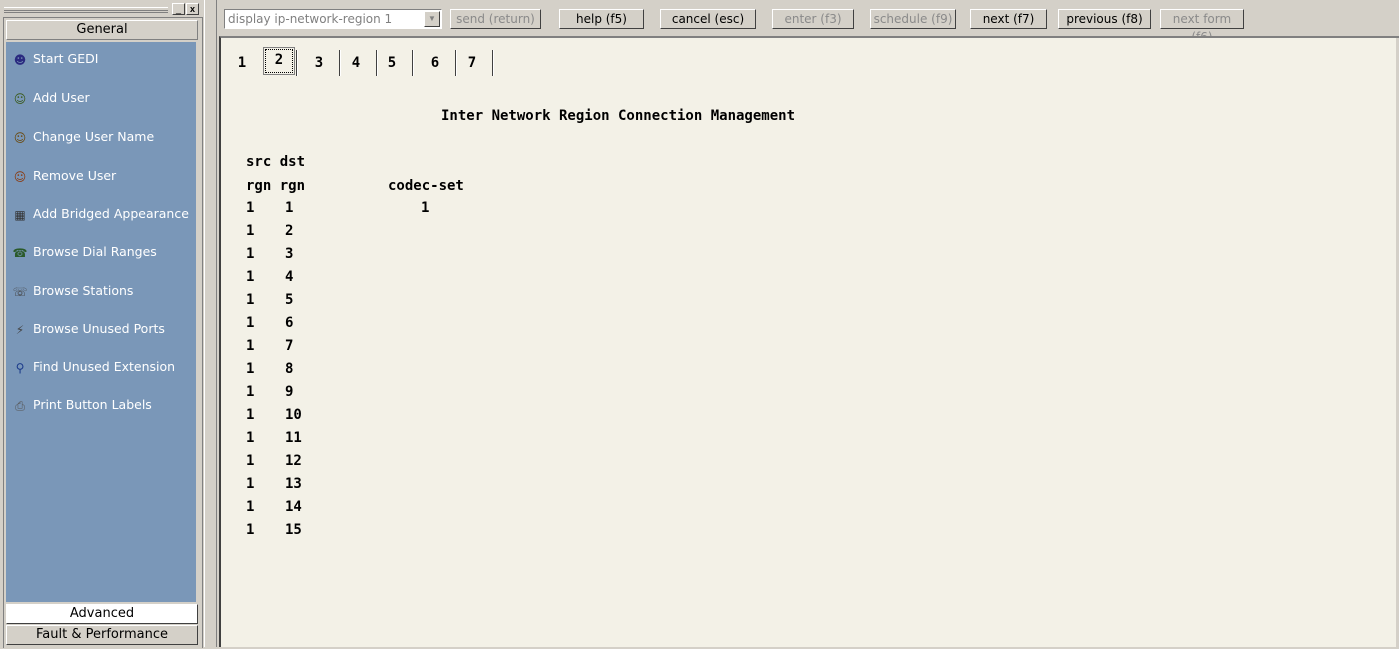  What do you see at coordinates (1008, 19) in the screenshot?
I see `toolbar-button: next (f7)` at bounding box center [1008, 19].